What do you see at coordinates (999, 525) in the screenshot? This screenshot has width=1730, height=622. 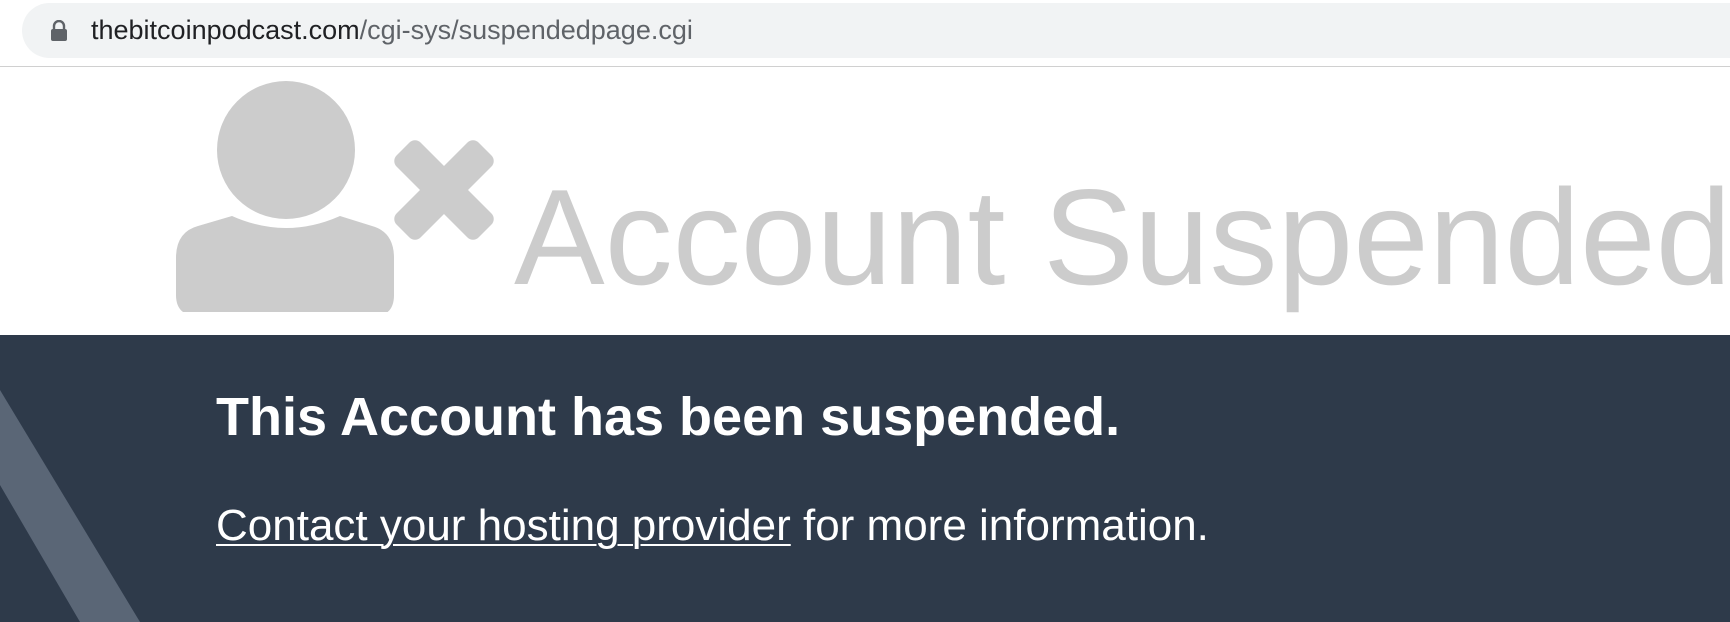 I see `contact-message-suffix: for more information.` at bounding box center [999, 525].